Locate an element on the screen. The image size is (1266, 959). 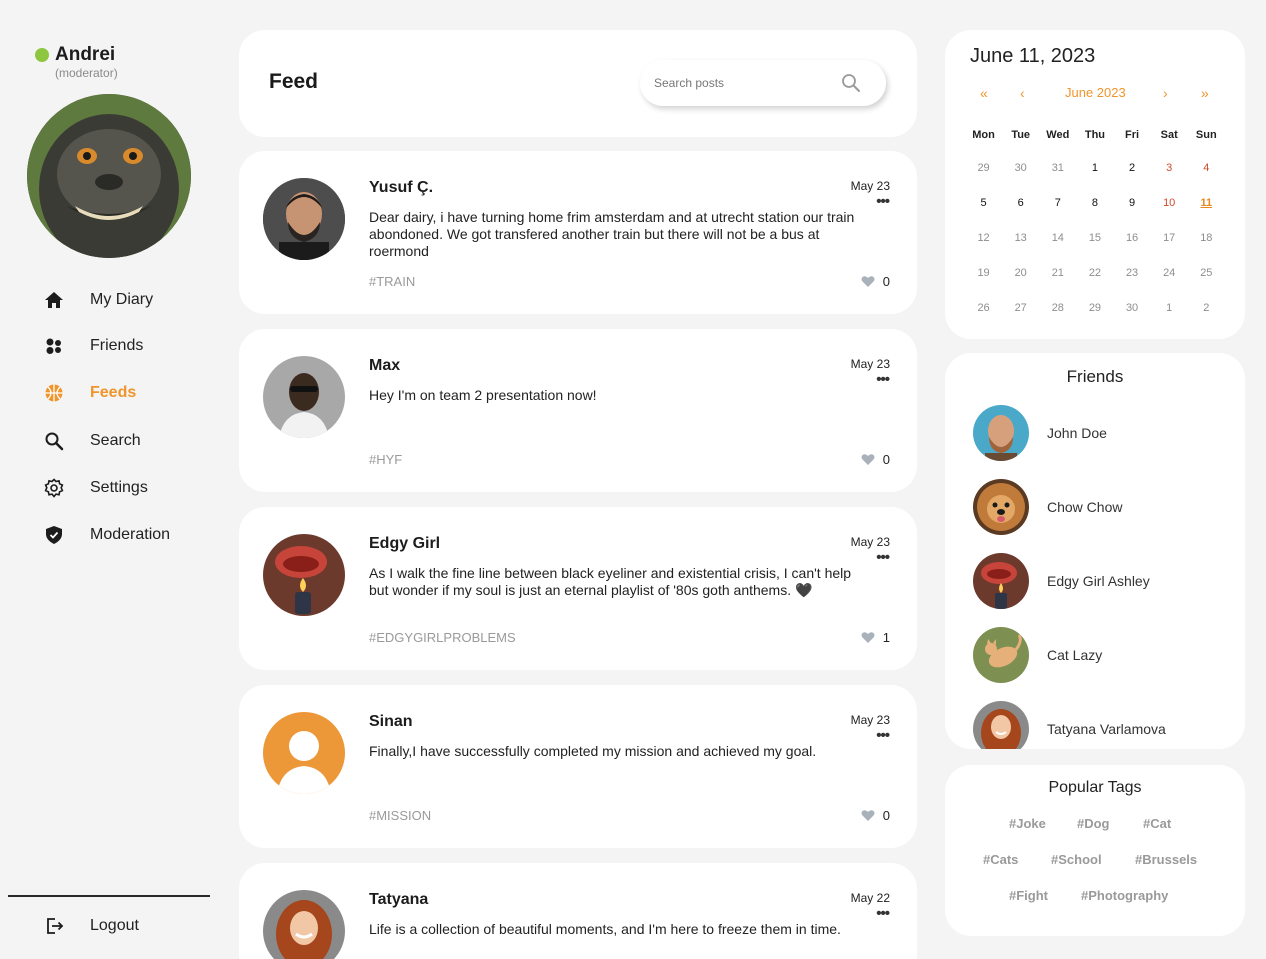
post-author: Yusuf Ç. is located at coordinates (401, 188).